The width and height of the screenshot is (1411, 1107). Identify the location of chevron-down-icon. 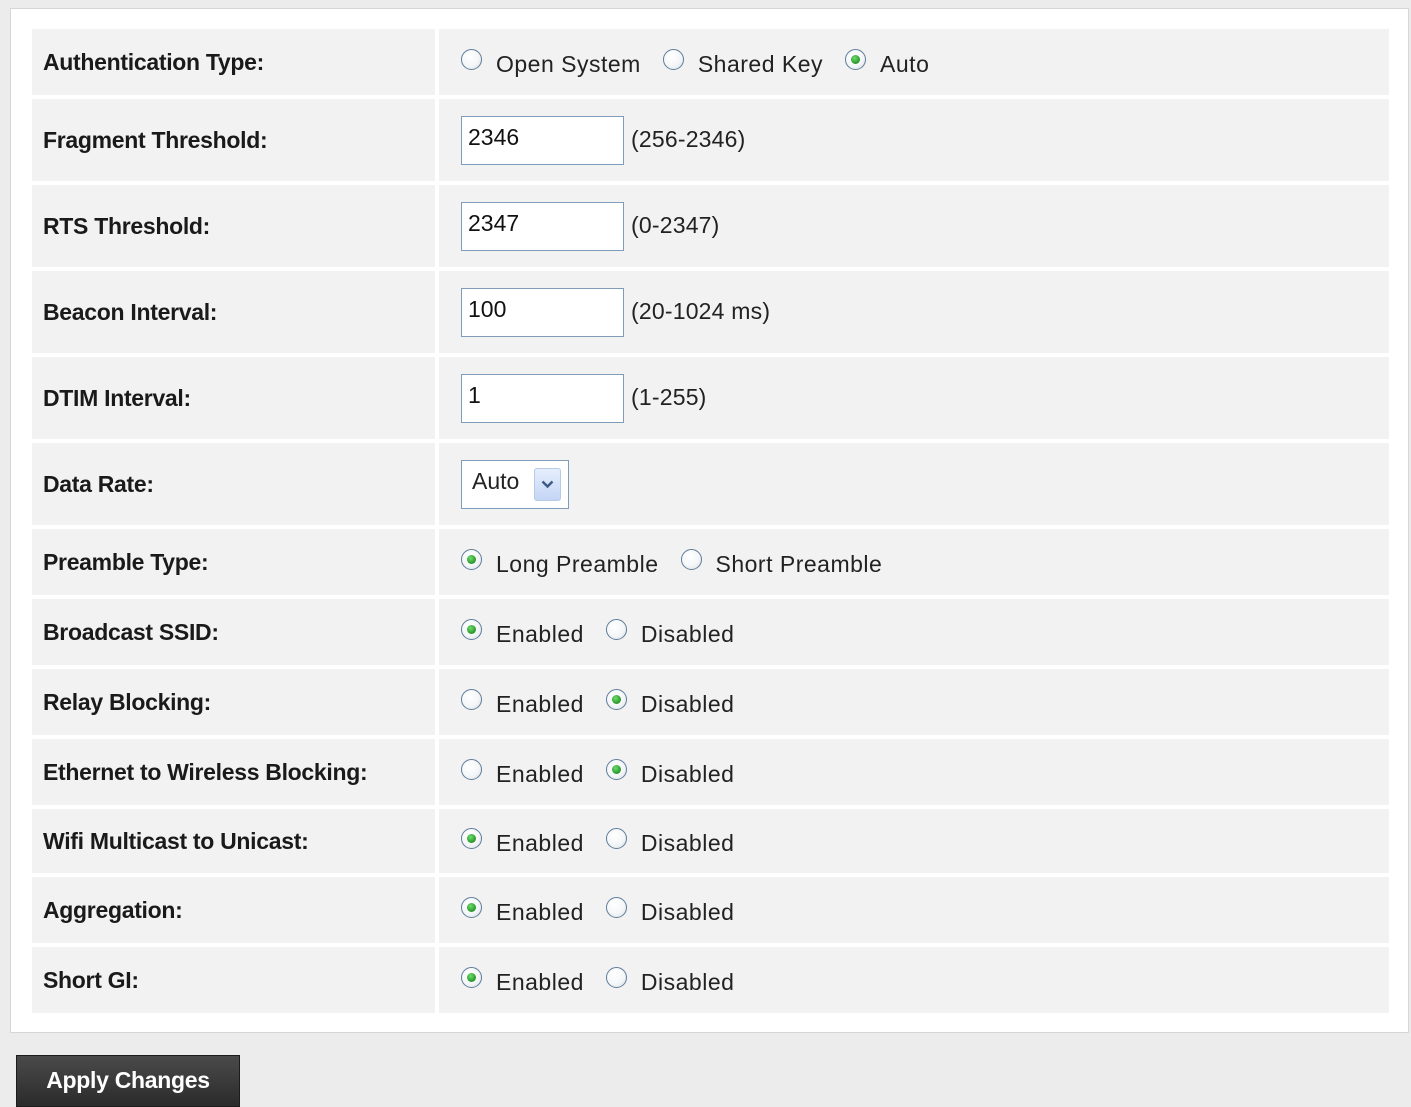
(547, 484).